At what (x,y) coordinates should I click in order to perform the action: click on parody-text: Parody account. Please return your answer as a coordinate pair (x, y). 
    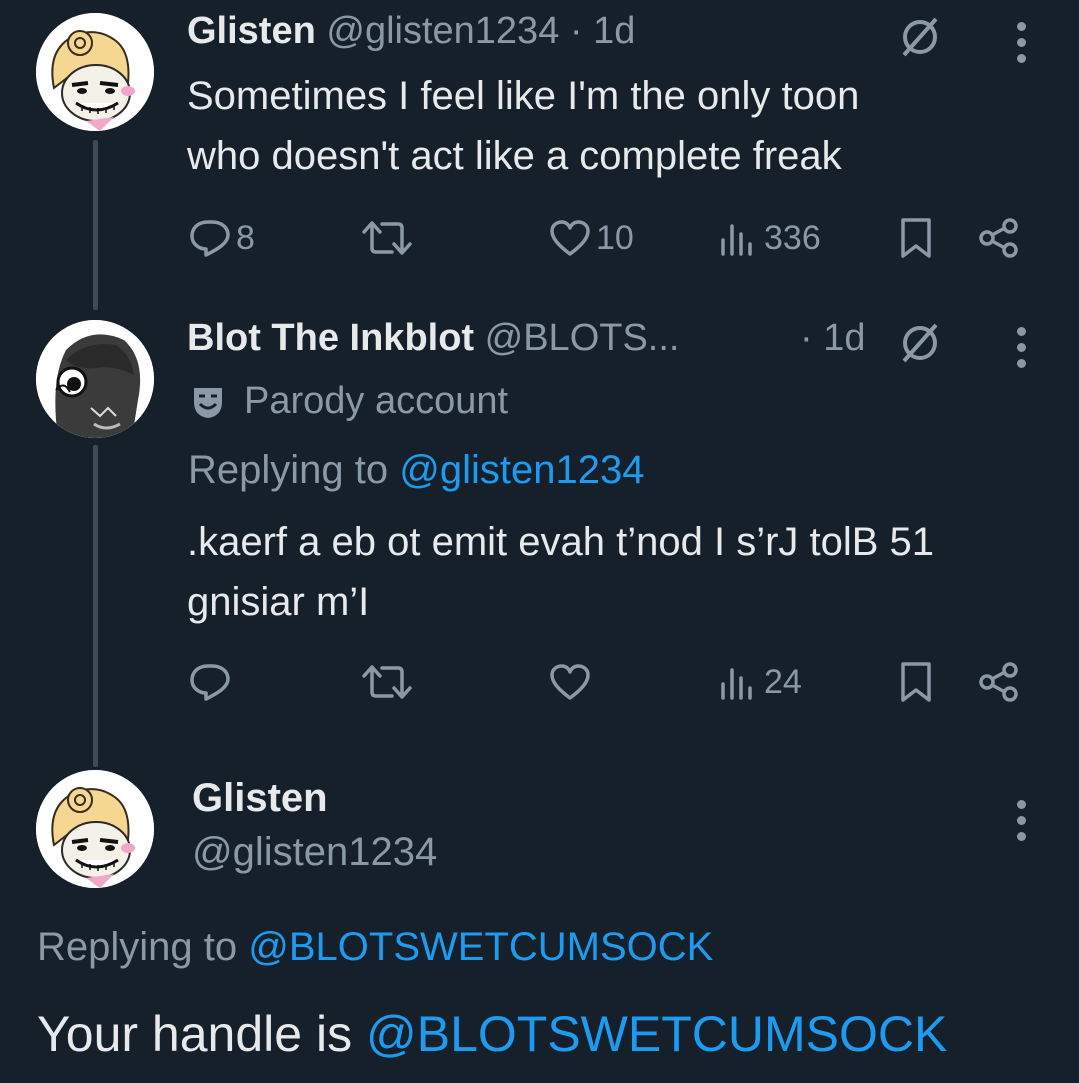
    Looking at the image, I should click on (376, 401).